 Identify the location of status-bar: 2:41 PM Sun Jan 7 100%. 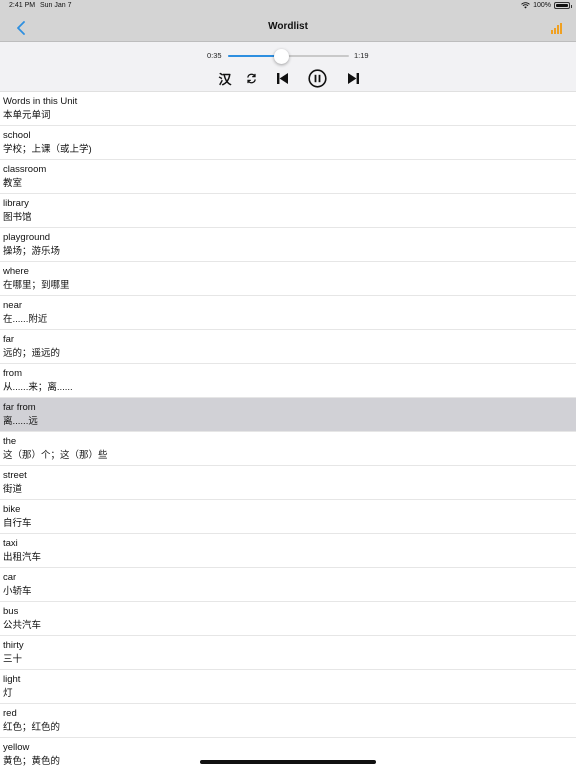
(288, 6).